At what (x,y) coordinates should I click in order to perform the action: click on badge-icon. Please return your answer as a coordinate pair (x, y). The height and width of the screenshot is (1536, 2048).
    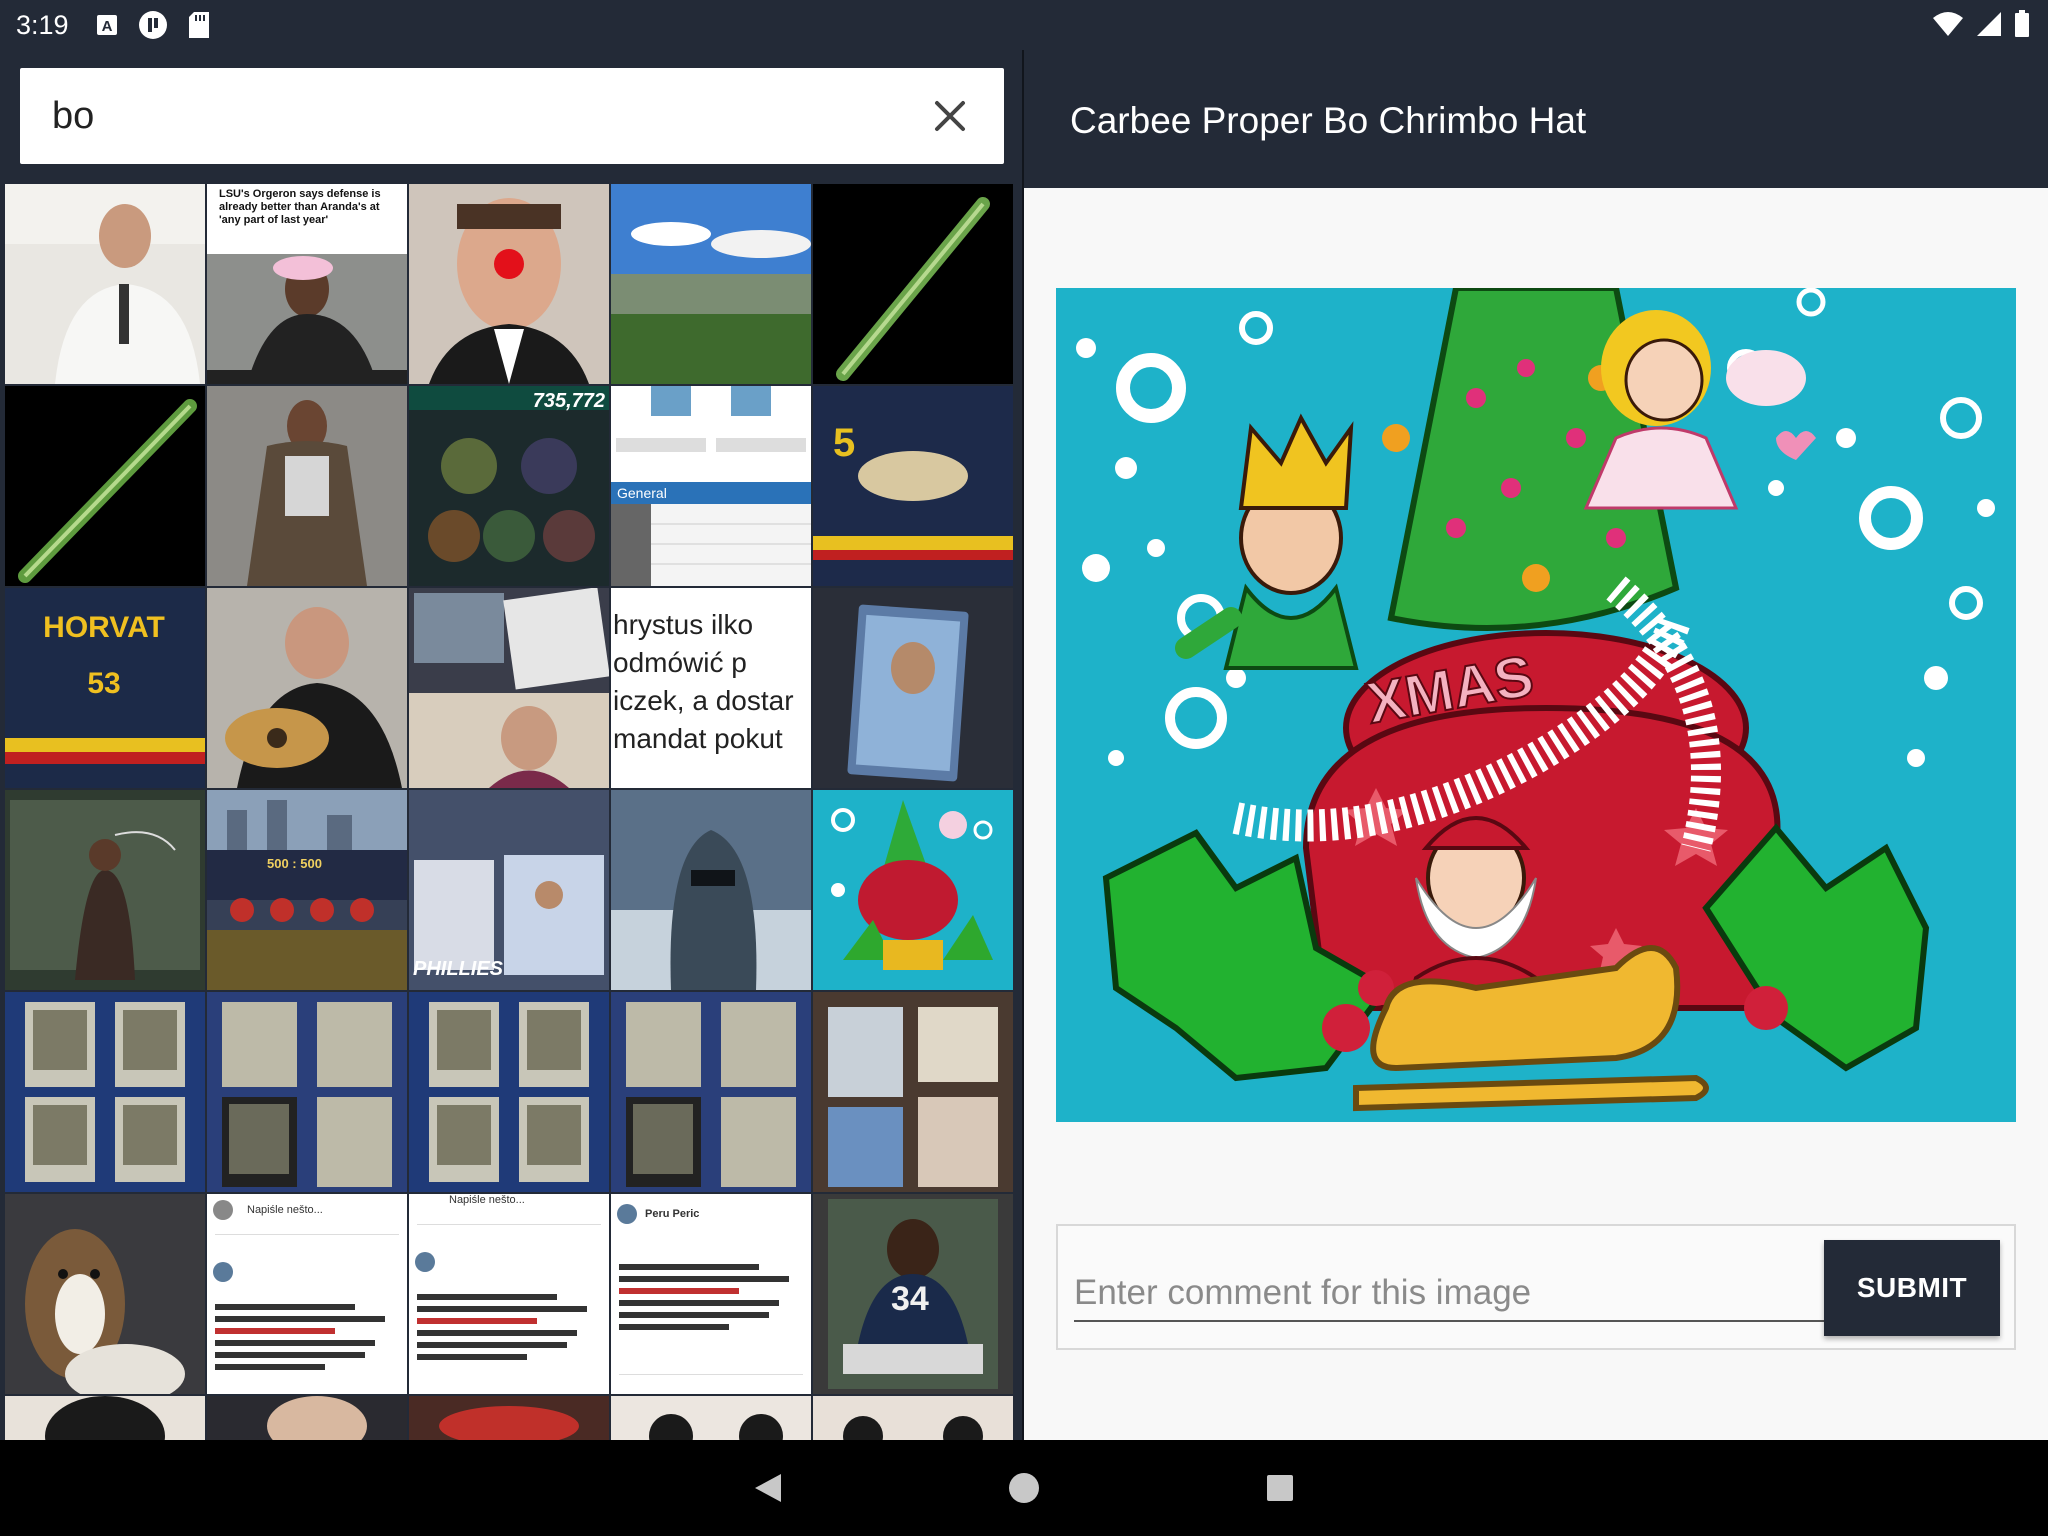
    Looking at the image, I should click on (153, 25).